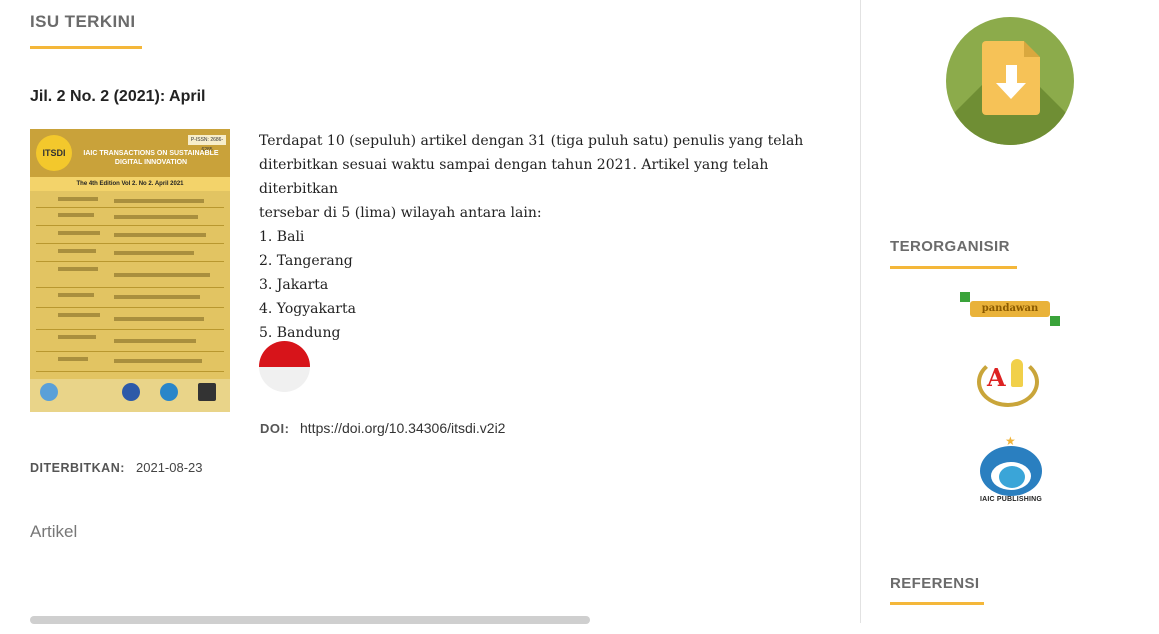  I want to click on download-file-icon, so click(1010, 81).